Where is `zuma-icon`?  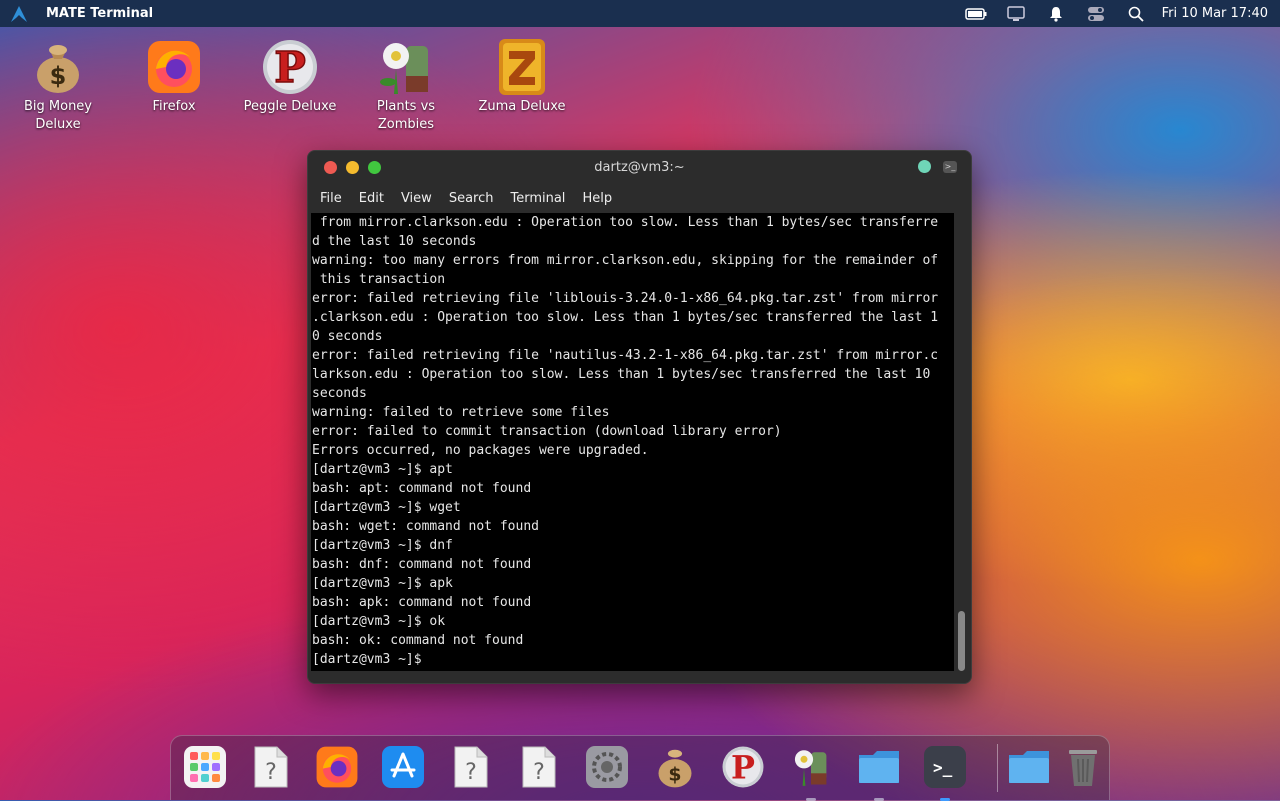 zuma-icon is located at coordinates (522, 67).